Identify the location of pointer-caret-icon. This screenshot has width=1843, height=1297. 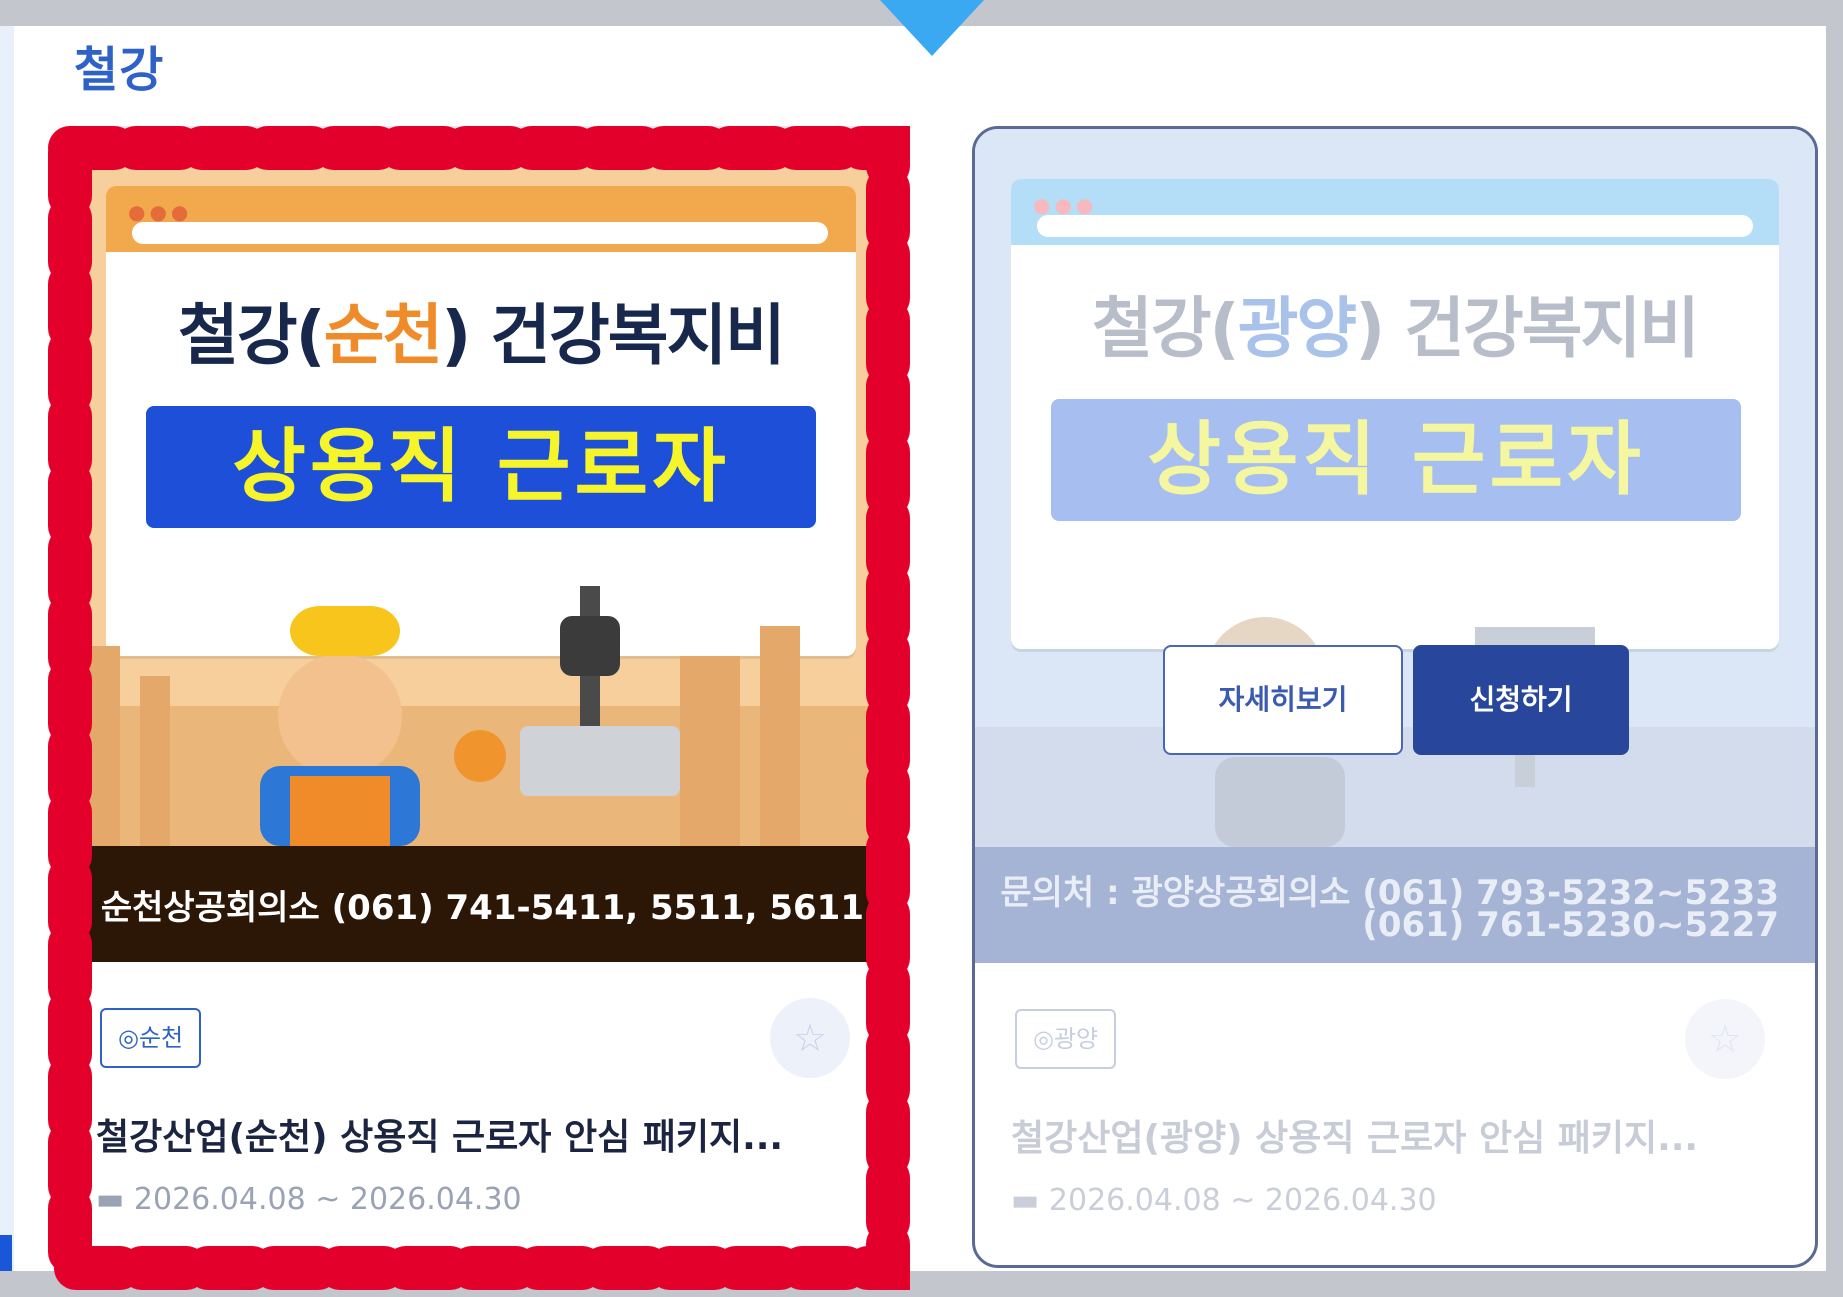
(932, 28).